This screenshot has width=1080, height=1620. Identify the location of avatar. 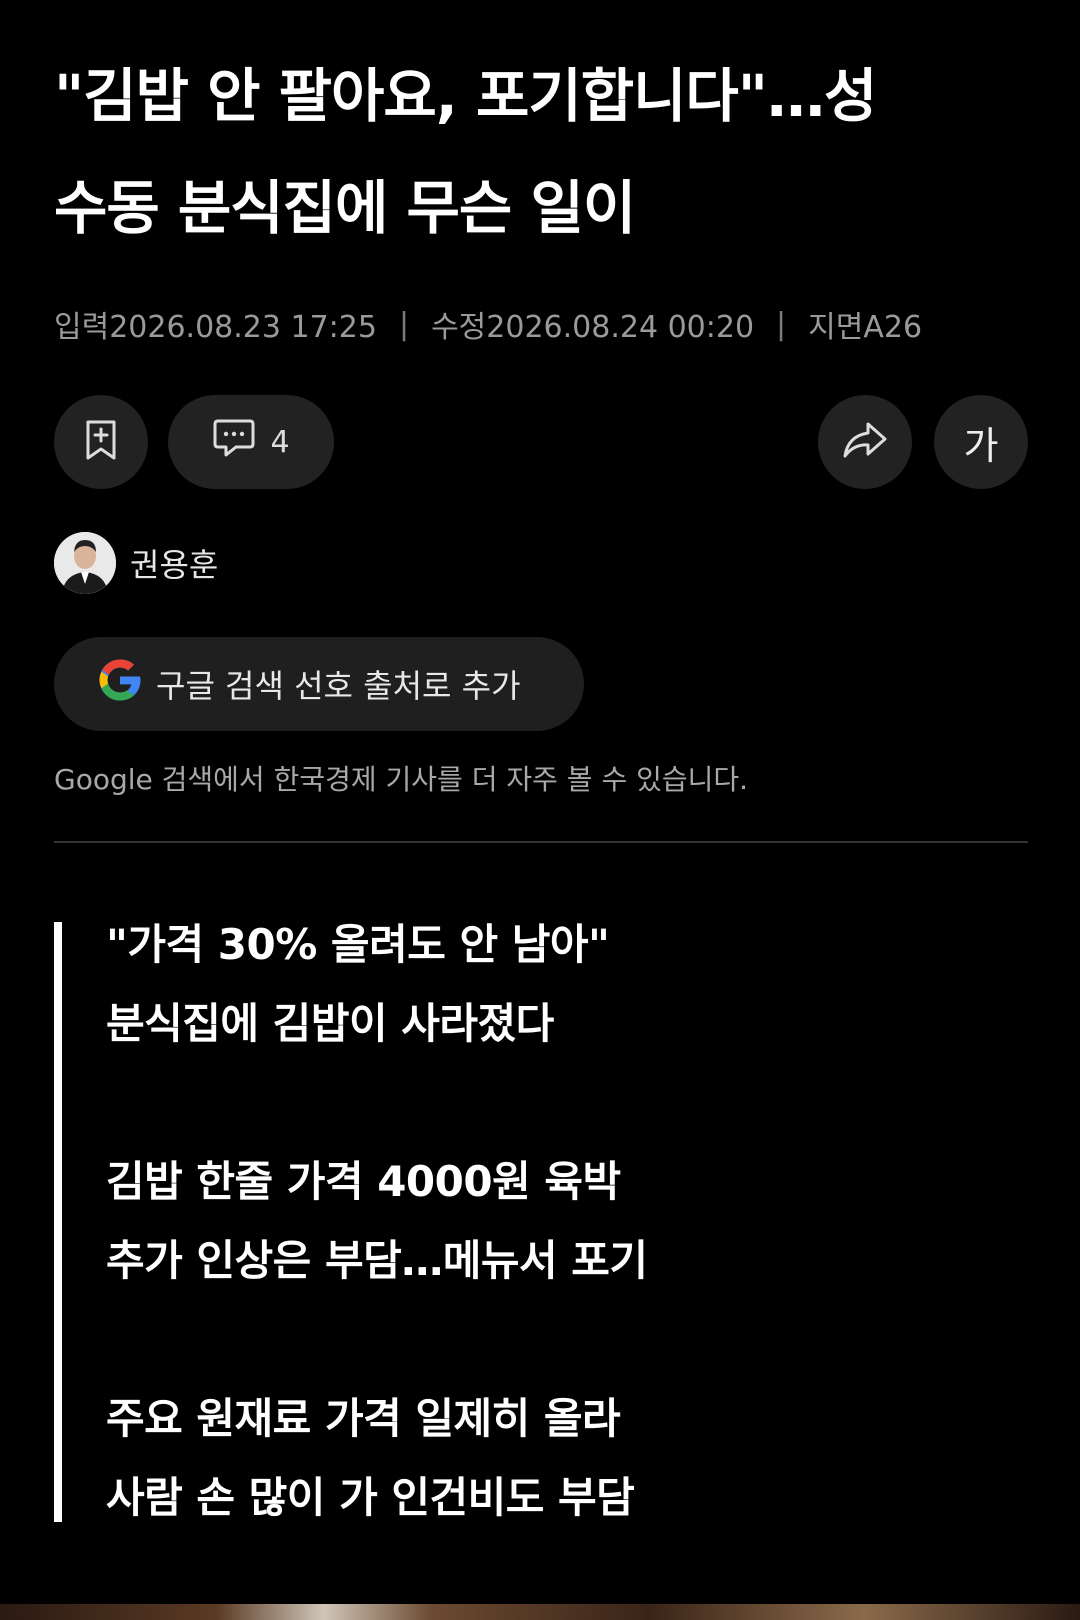
(85, 563).